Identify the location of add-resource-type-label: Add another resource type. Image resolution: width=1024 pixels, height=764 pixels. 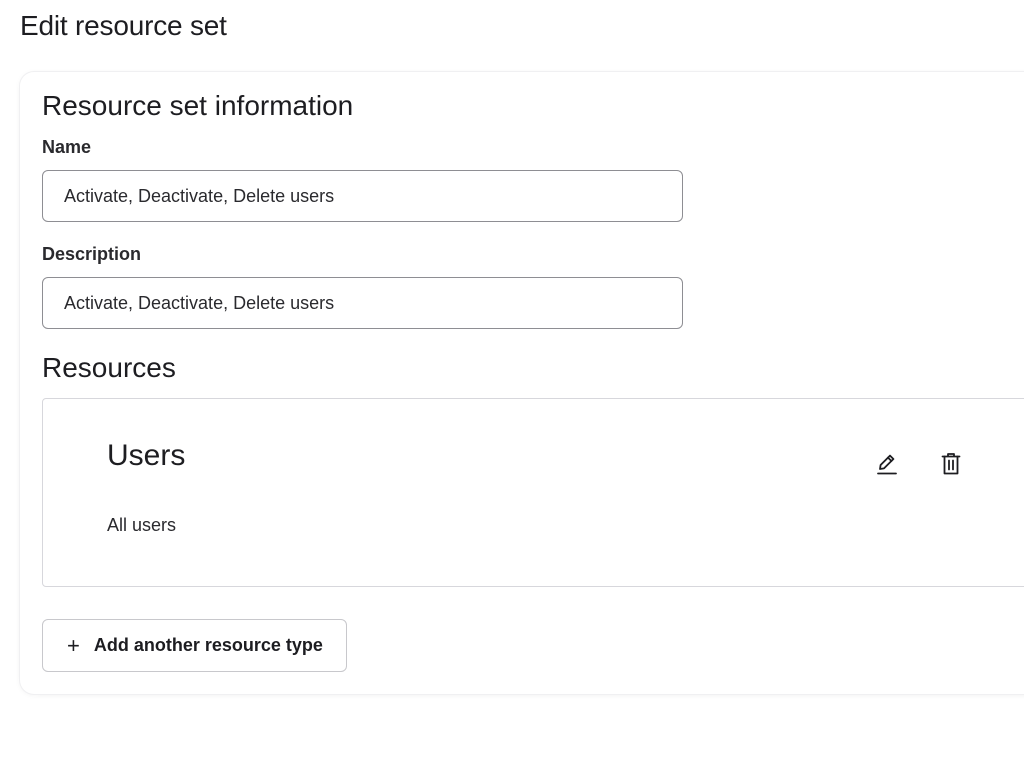
(208, 645).